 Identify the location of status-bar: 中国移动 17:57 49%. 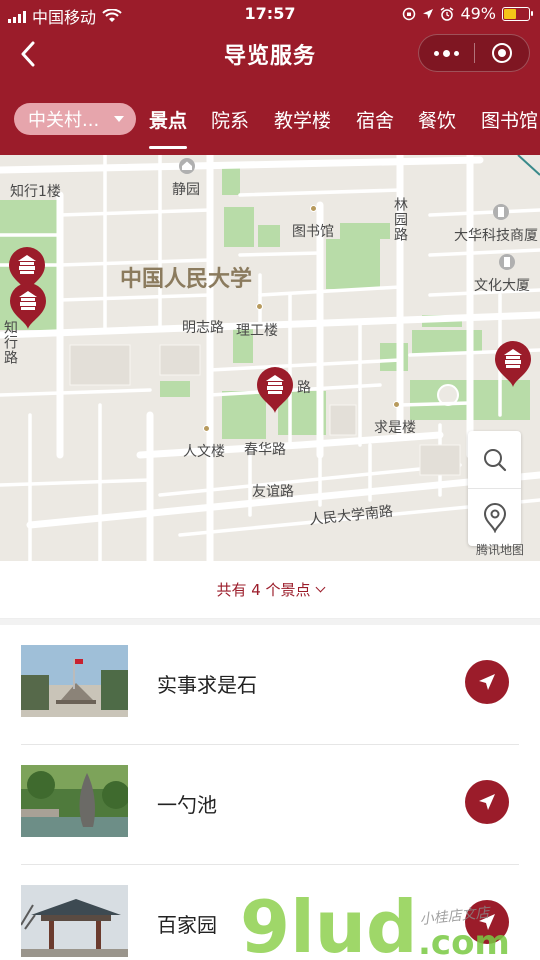
(270, 14).